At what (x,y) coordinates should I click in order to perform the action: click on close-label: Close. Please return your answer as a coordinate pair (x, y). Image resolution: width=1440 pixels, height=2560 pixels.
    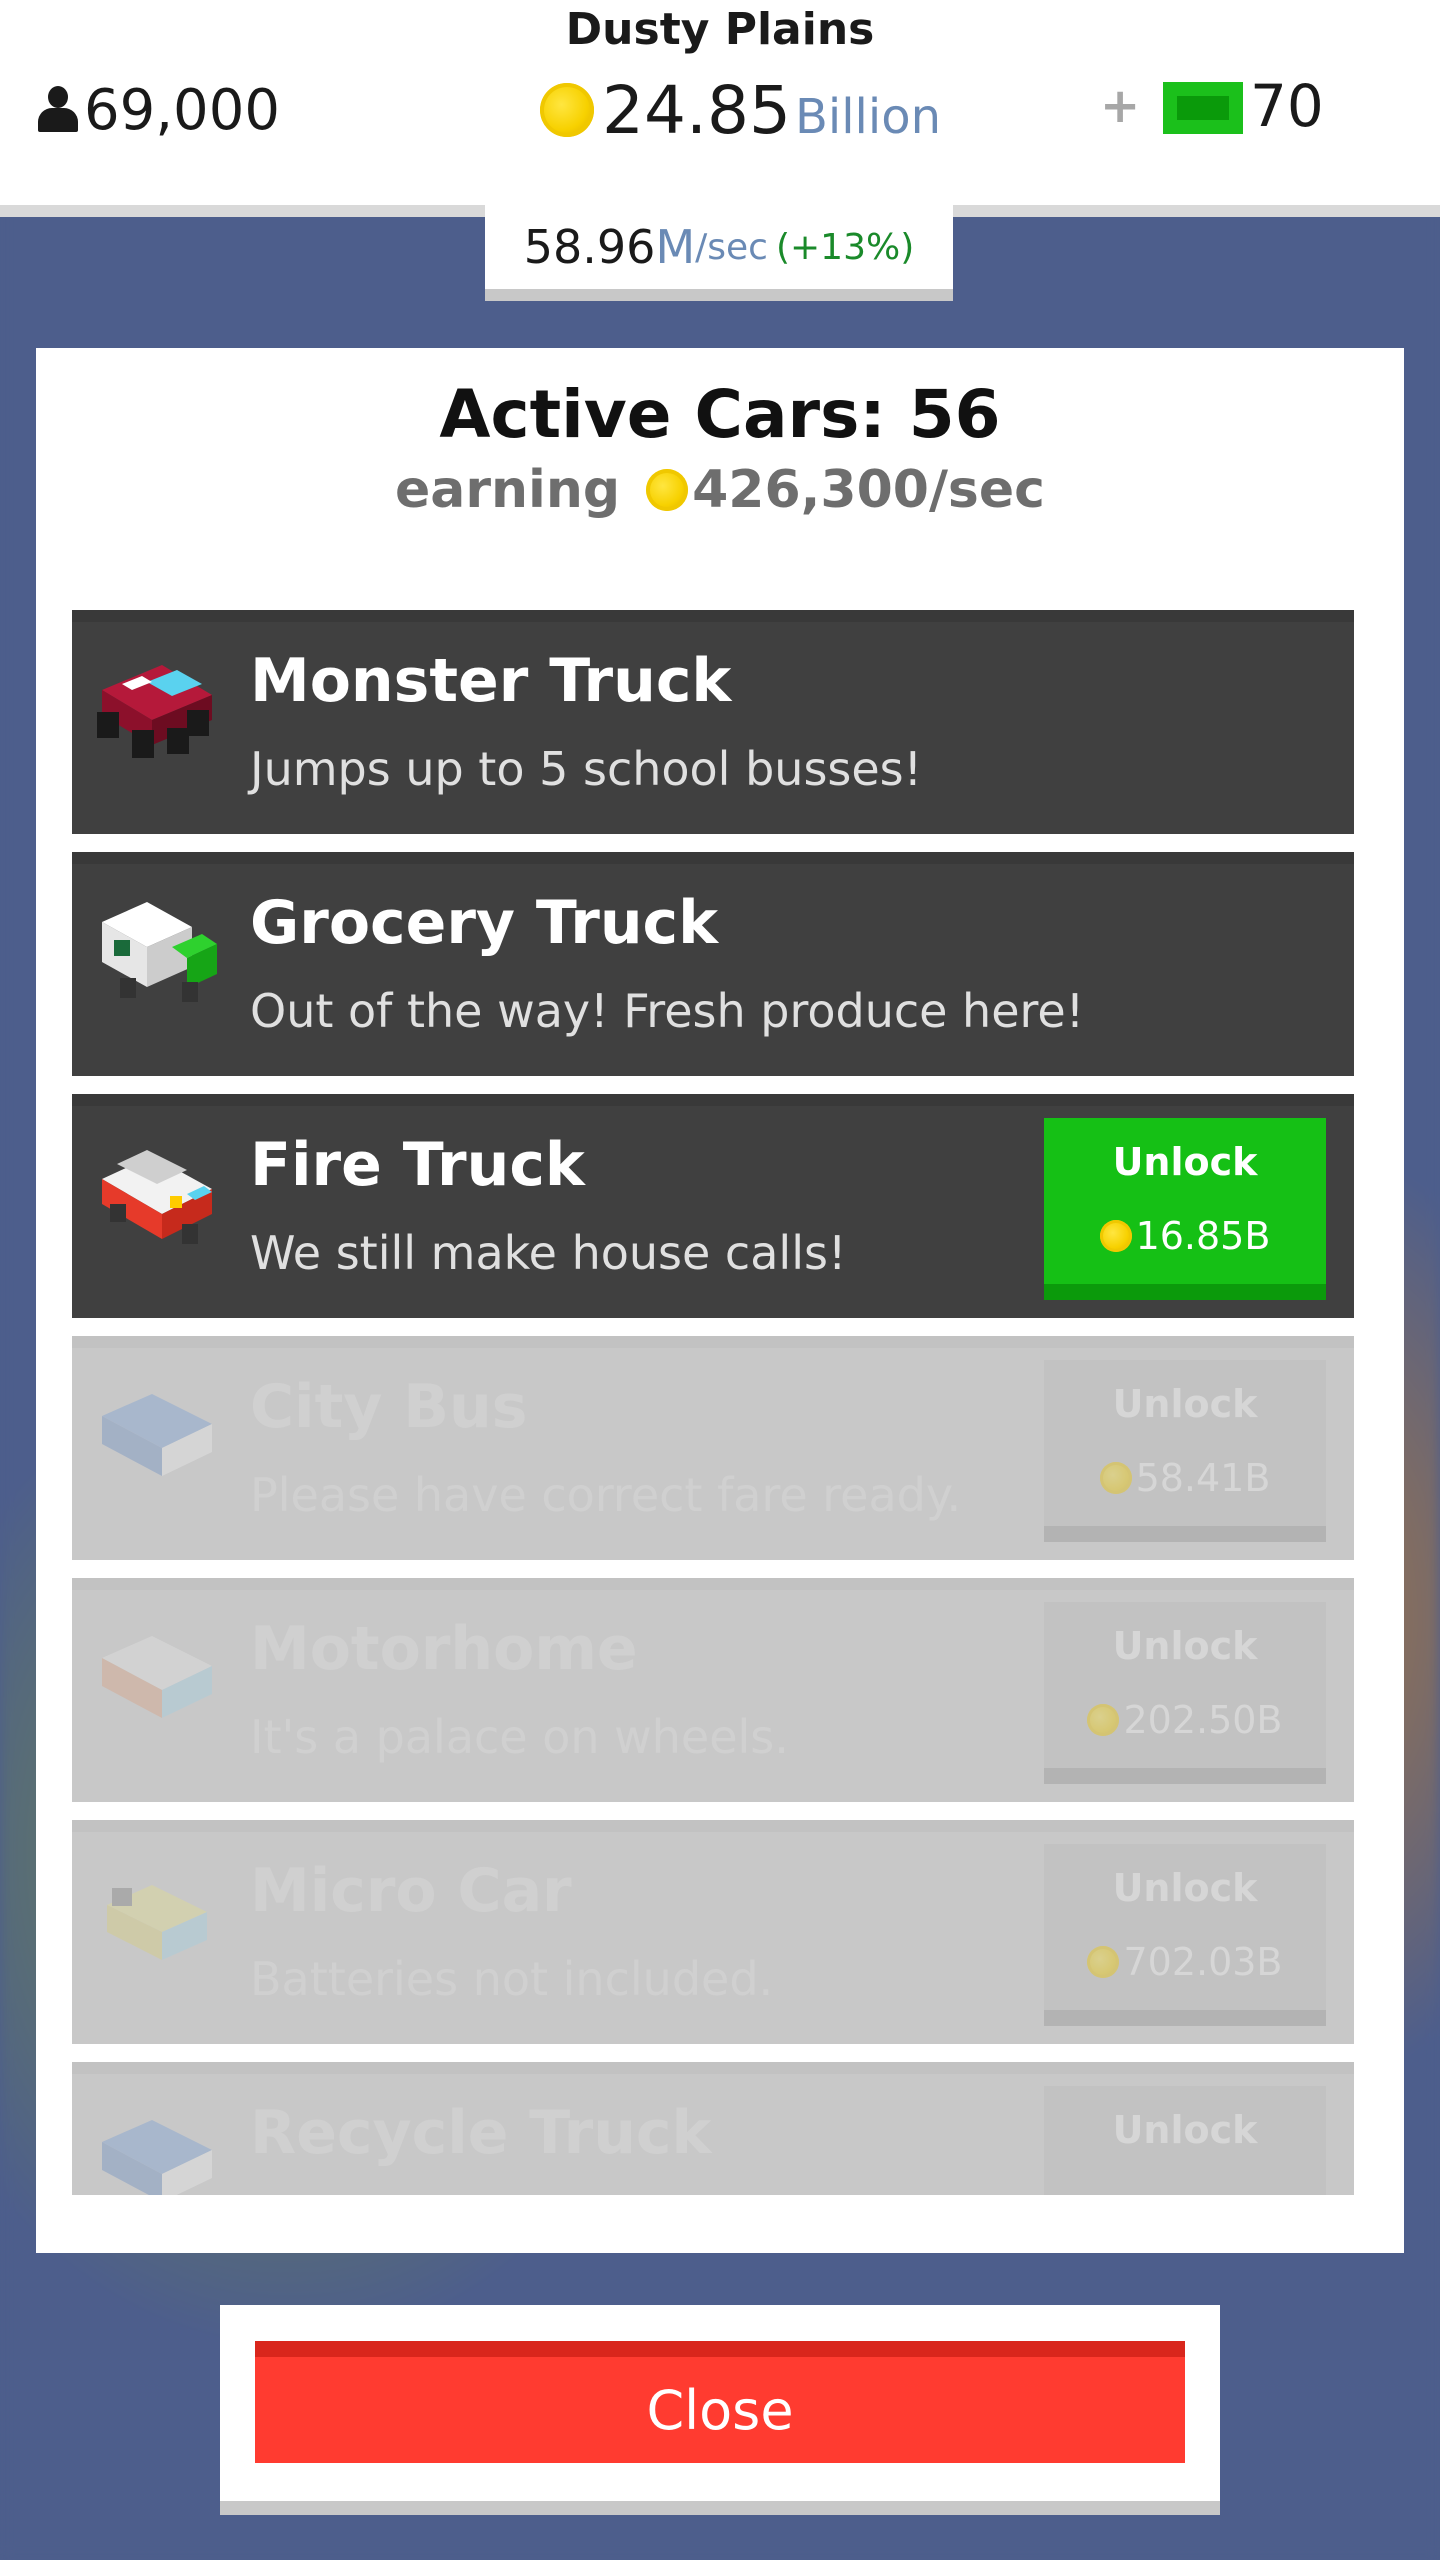
    Looking at the image, I should click on (720, 2410).